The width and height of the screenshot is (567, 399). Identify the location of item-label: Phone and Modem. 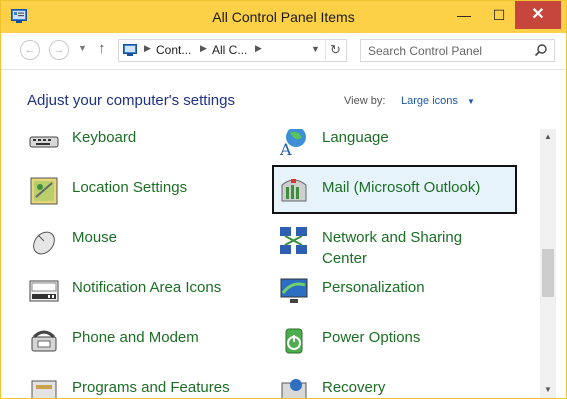
(135, 337).